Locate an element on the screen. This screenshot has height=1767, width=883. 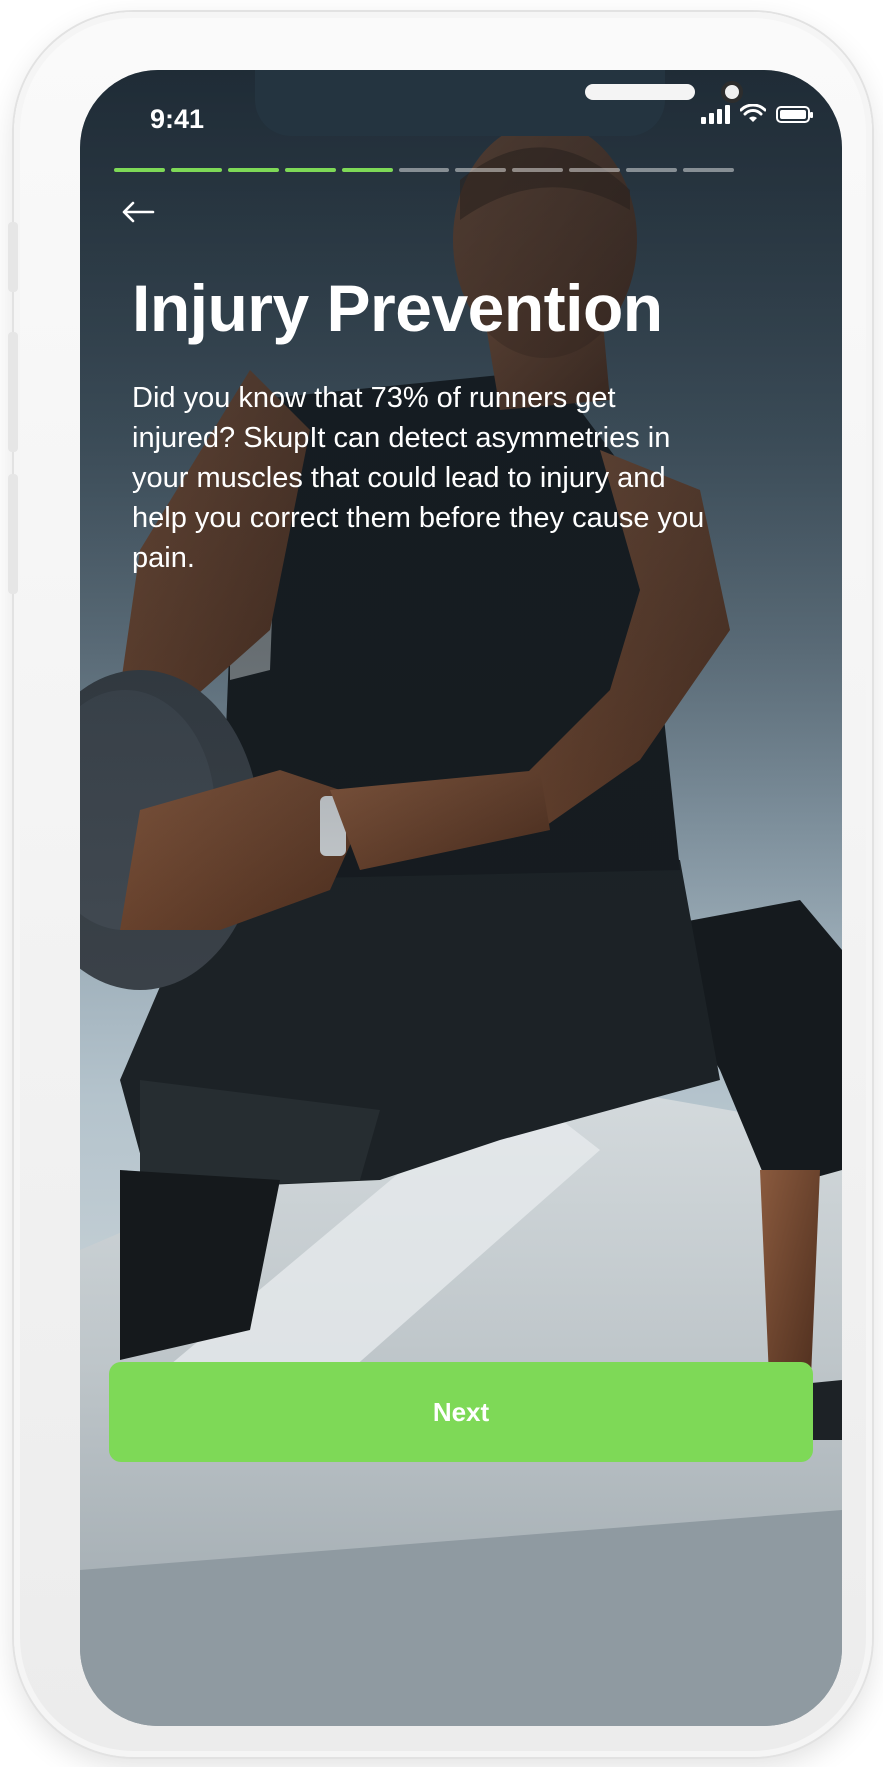
status-icons is located at coordinates (757, 114).